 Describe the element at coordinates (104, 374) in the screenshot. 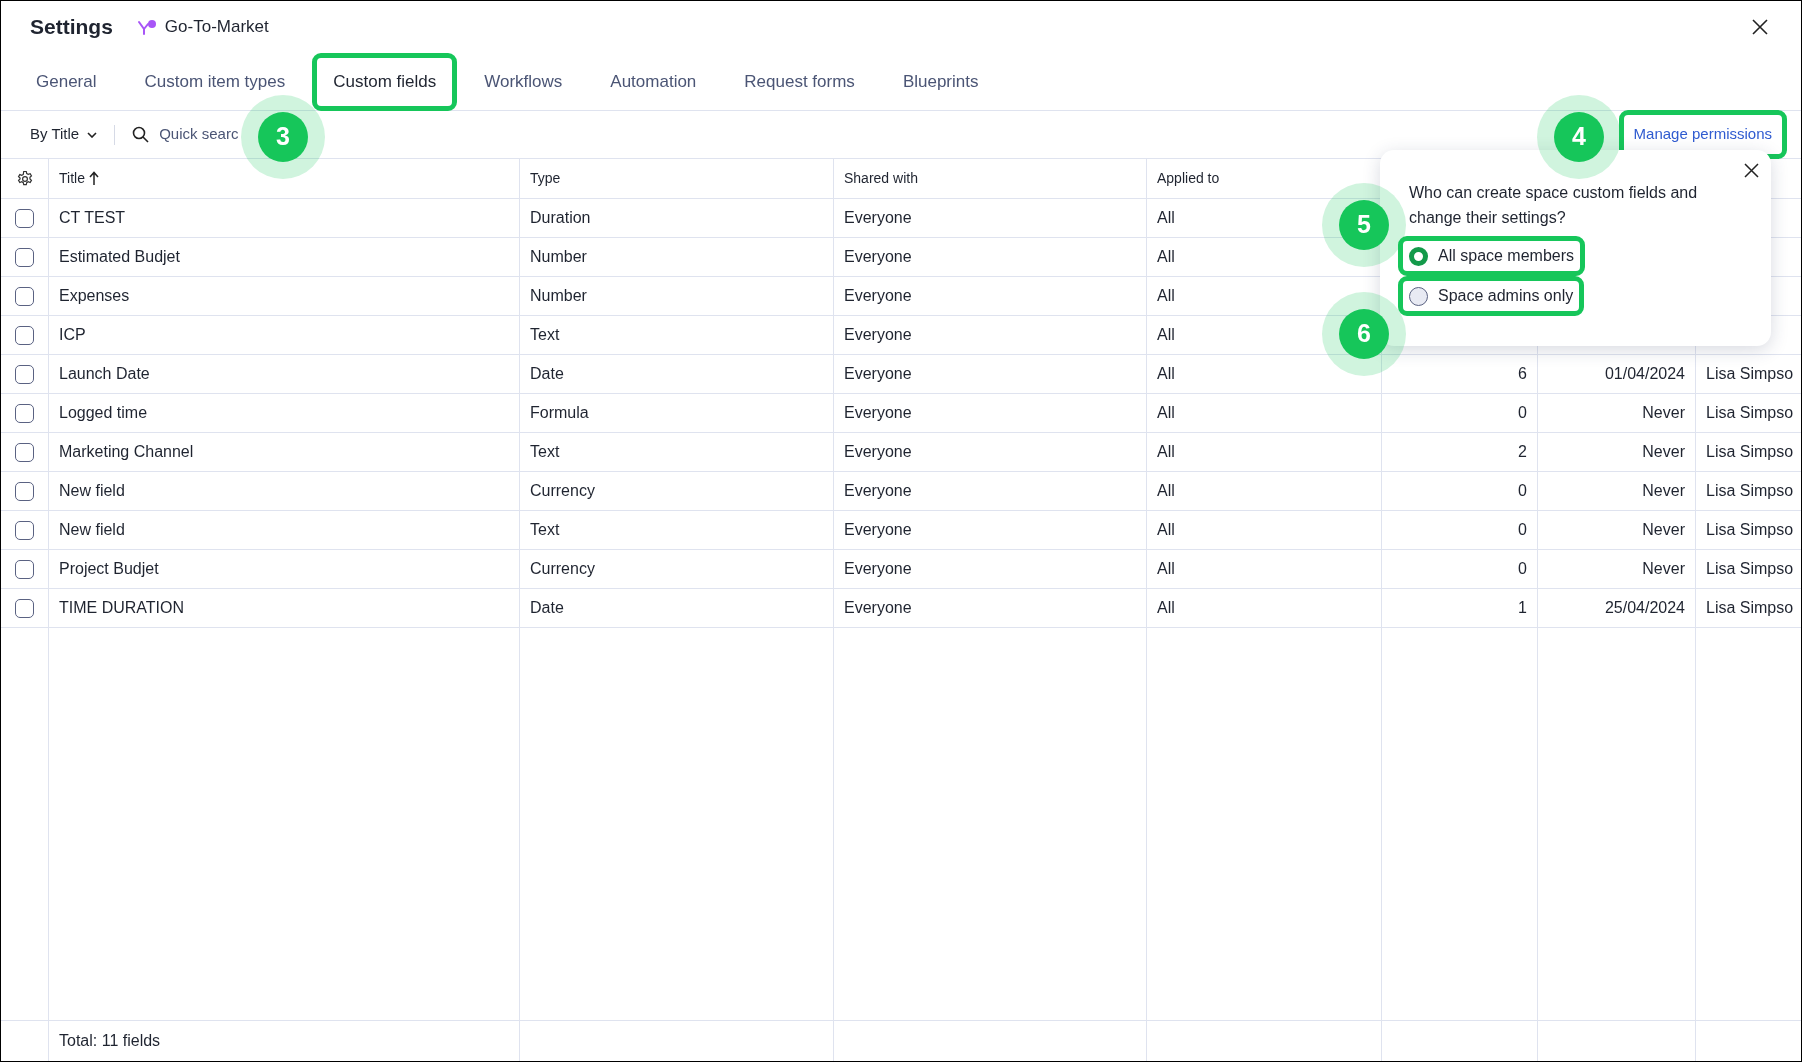

I see `table-cell-text: Launch Date` at that location.